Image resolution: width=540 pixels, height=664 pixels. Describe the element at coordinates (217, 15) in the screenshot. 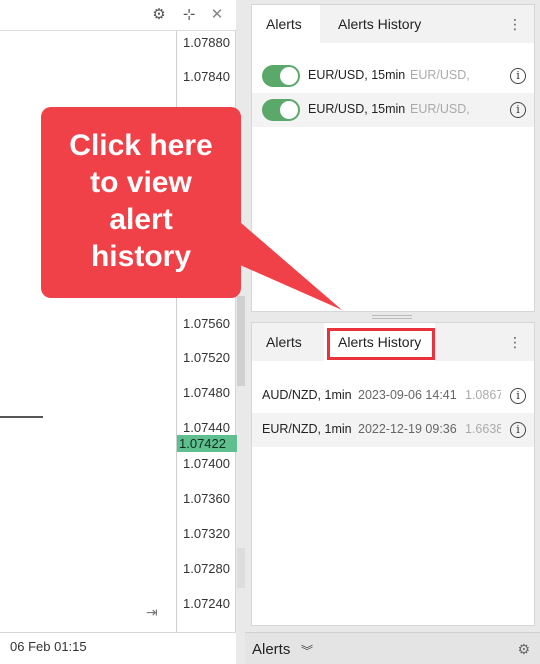

I see `close-icon: ✕` at that location.